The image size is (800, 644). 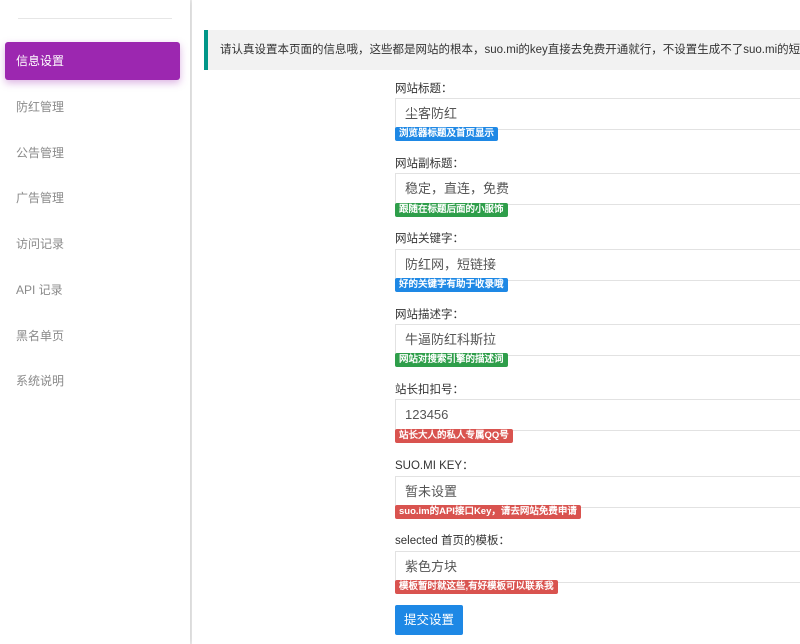 What do you see at coordinates (597, 114) in the screenshot?
I see `site-title-input: 尘客防红` at bounding box center [597, 114].